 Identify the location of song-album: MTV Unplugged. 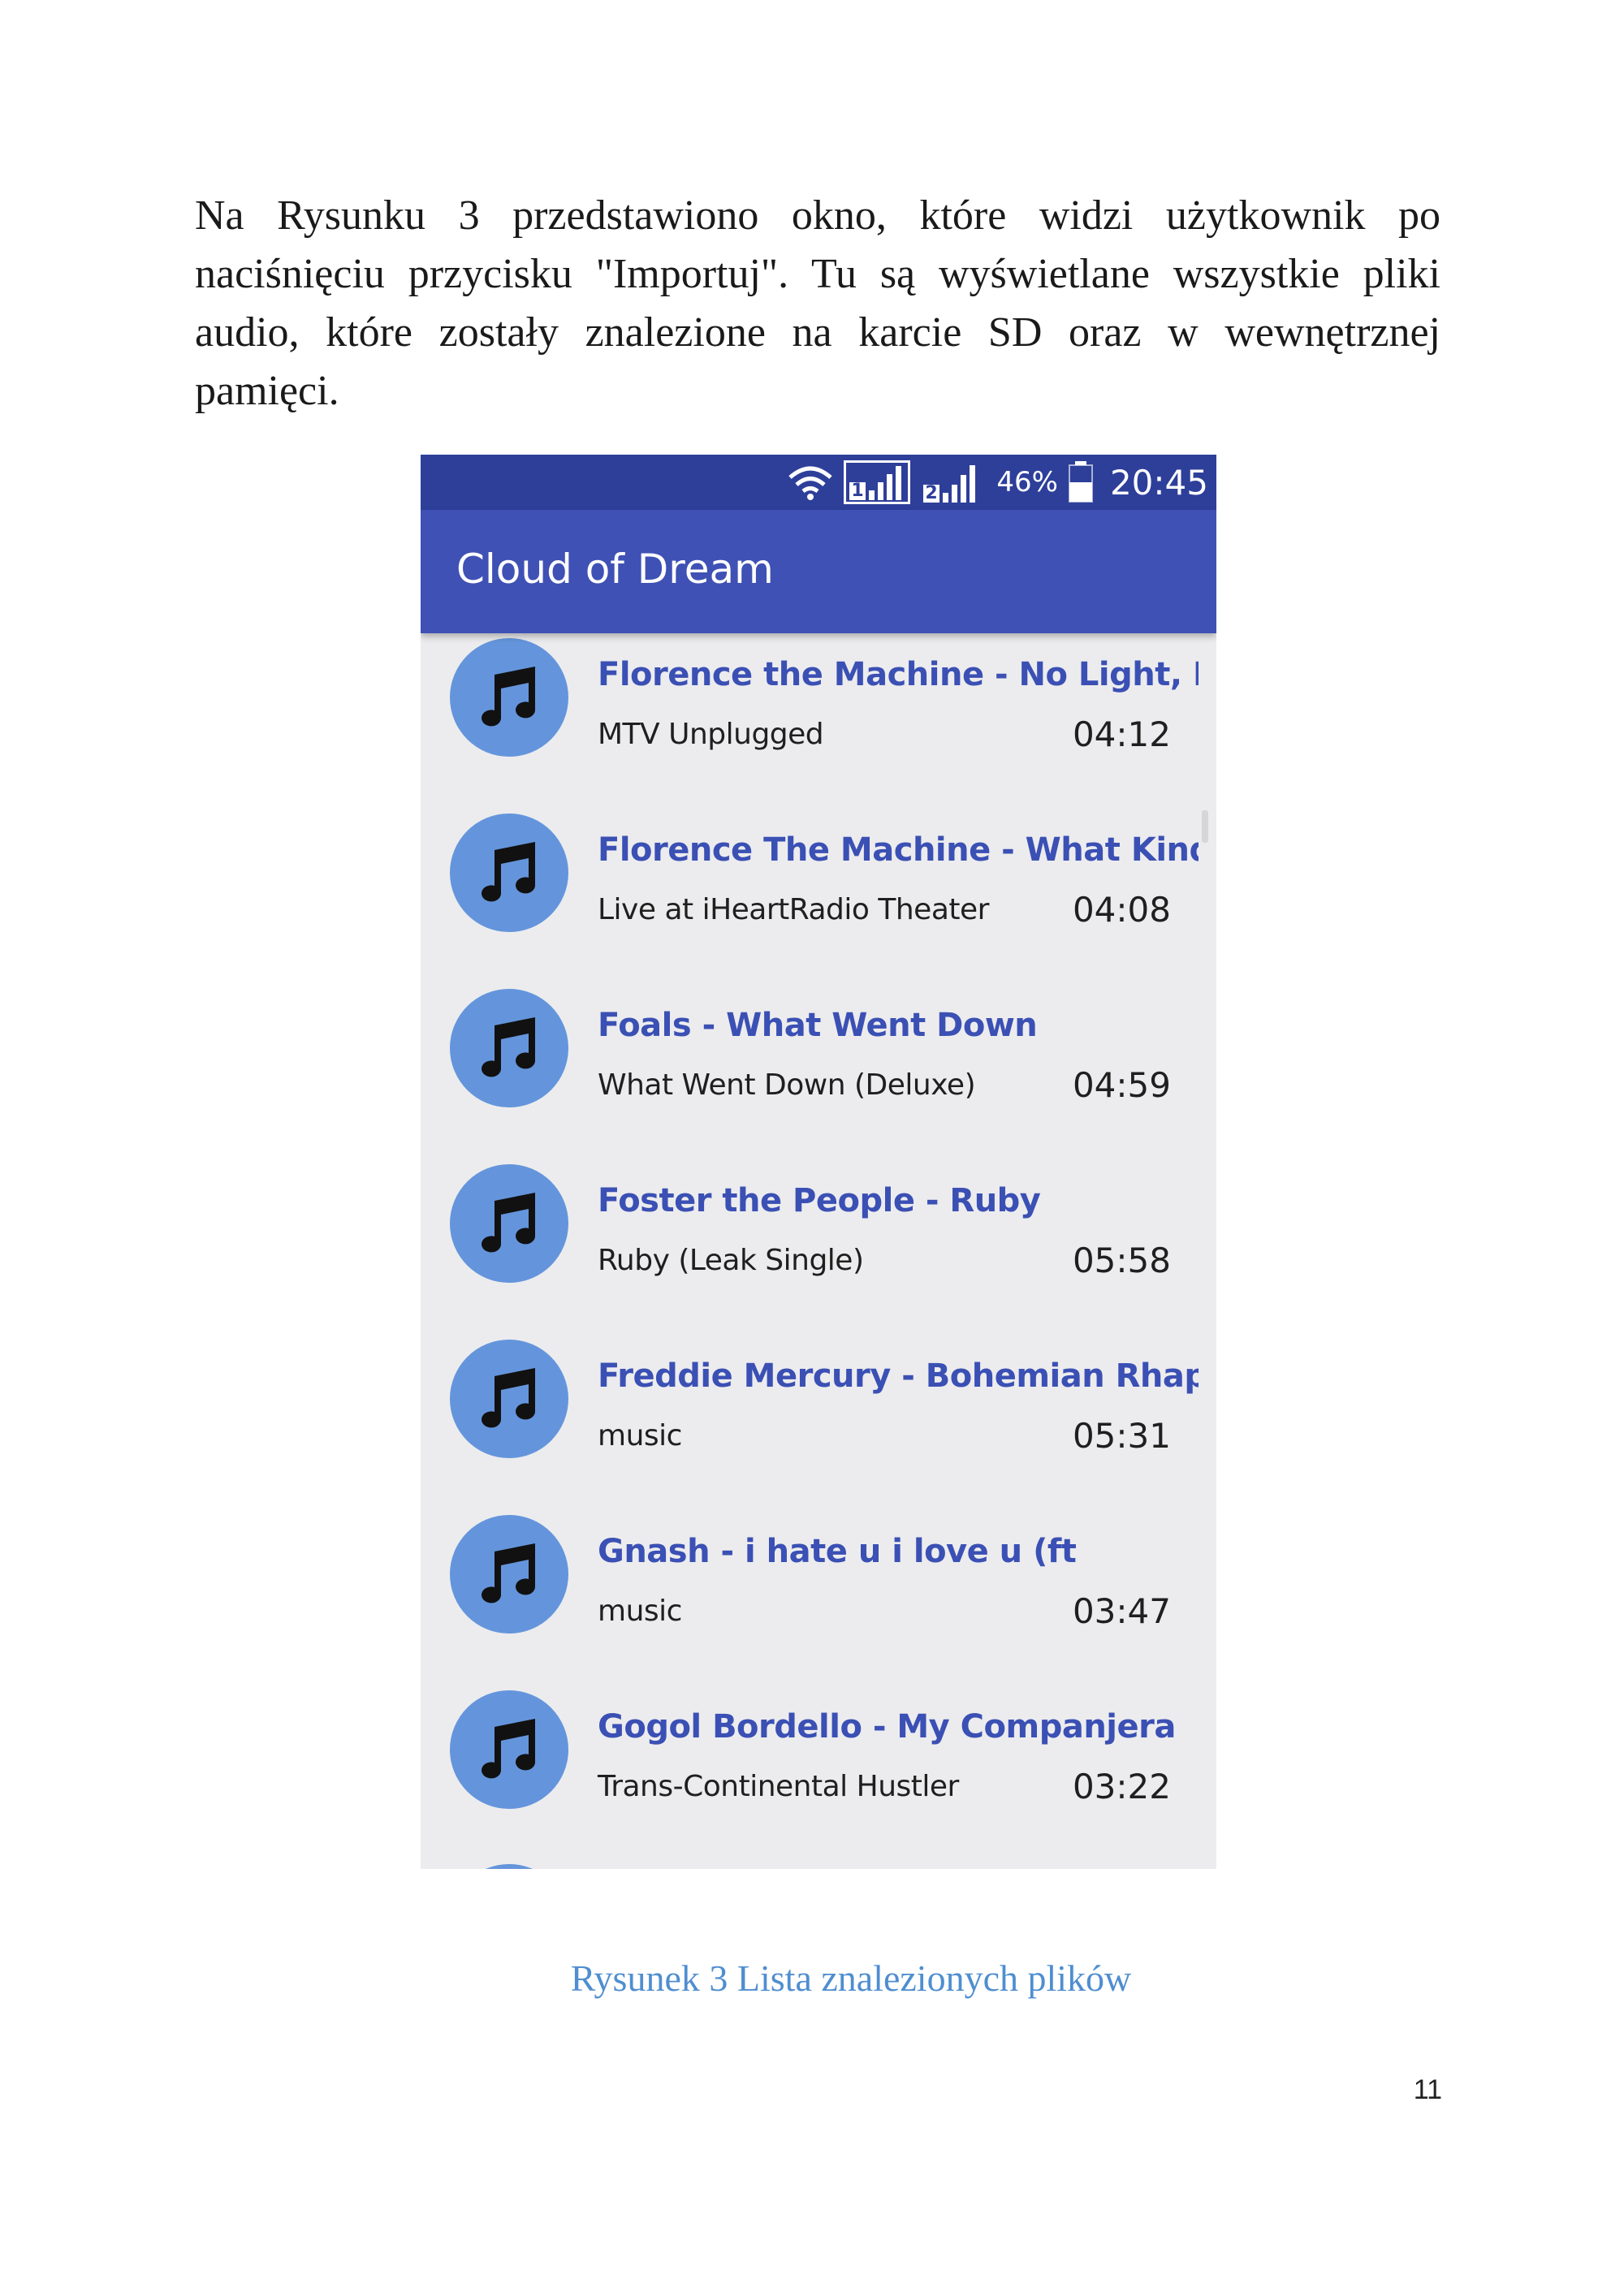
(711, 734).